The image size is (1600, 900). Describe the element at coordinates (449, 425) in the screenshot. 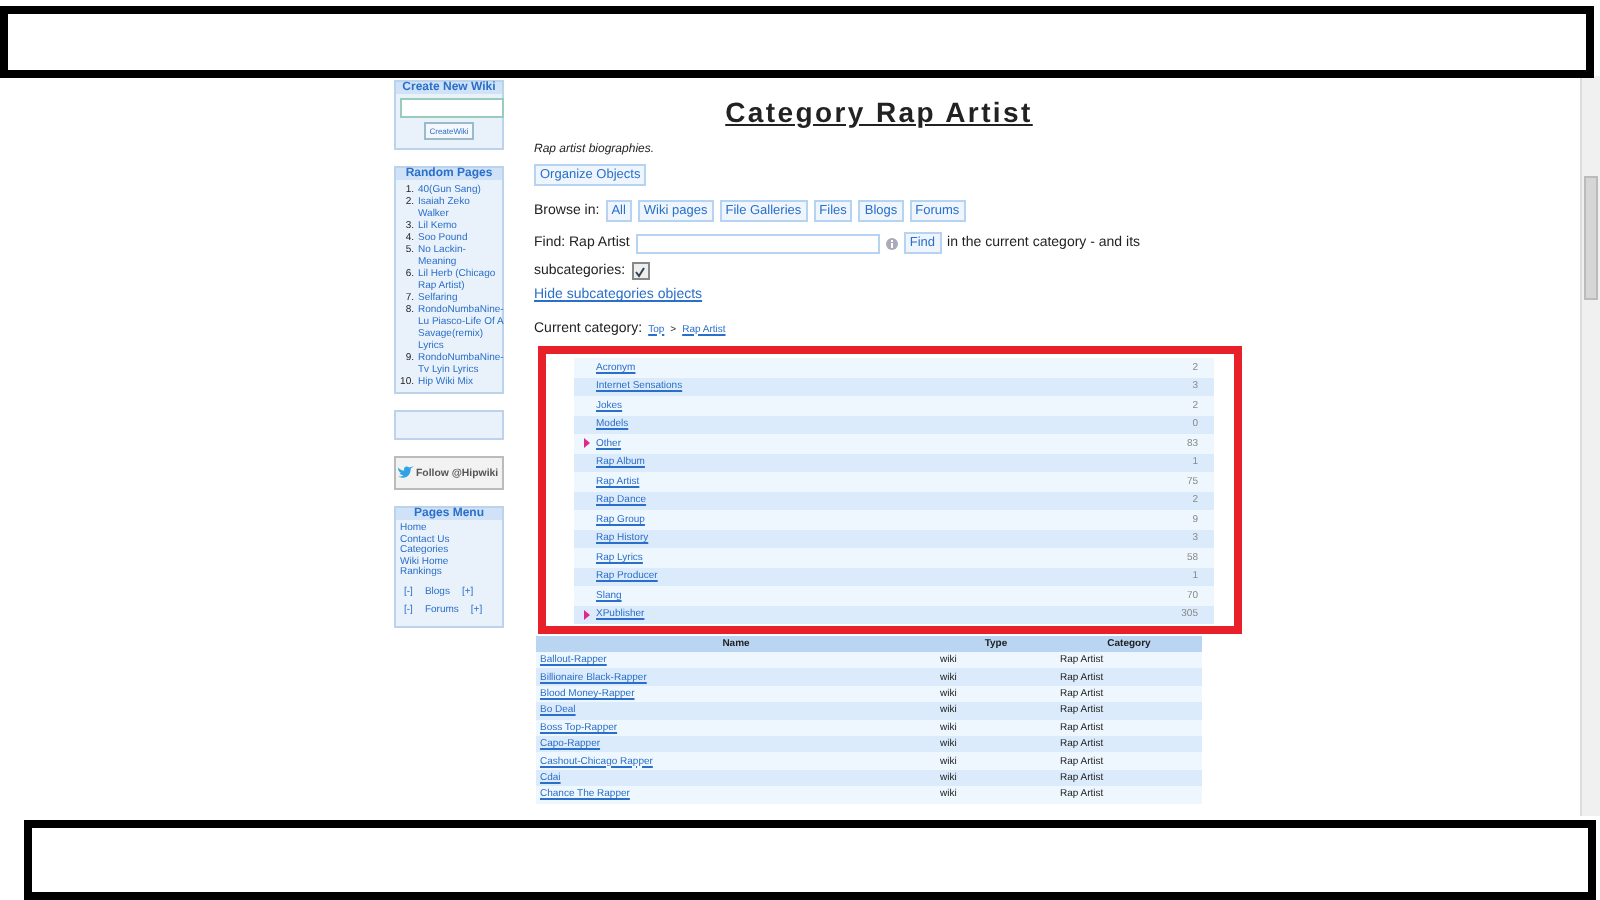

I see `empty-panel` at that location.